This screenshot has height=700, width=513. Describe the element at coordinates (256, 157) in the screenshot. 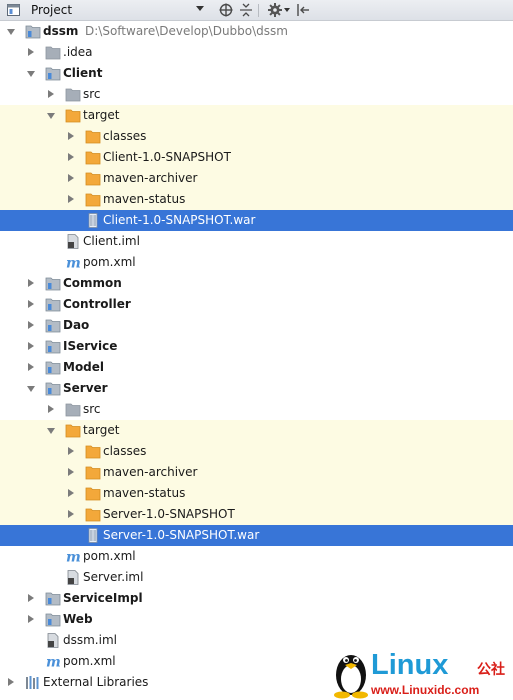

I see `tree-row: Client-1.0-SNAPSHOT` at that location.